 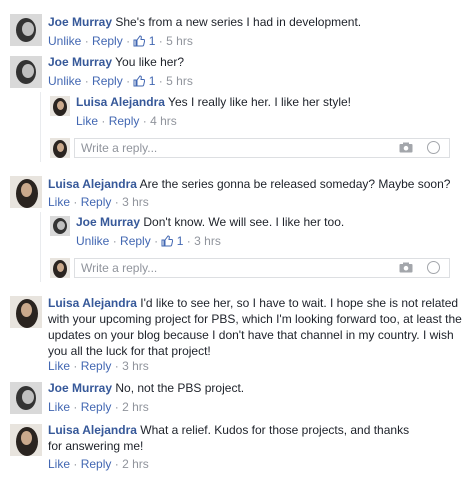 I want to click on comment-text: No, not the PBS project., so click(x=180, y=388).